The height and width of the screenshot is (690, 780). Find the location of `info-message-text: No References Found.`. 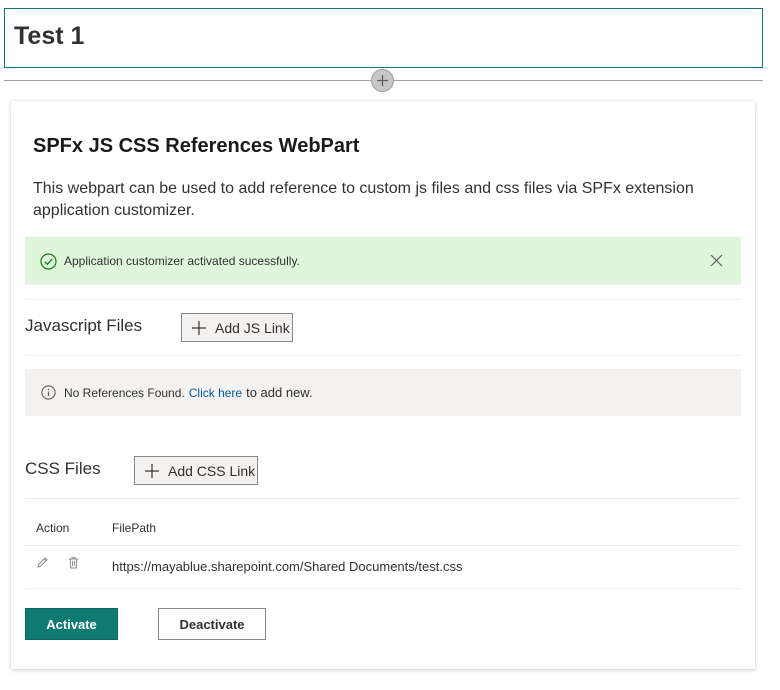

info-message-text: No References Found. is located at coordinates (124, 392).